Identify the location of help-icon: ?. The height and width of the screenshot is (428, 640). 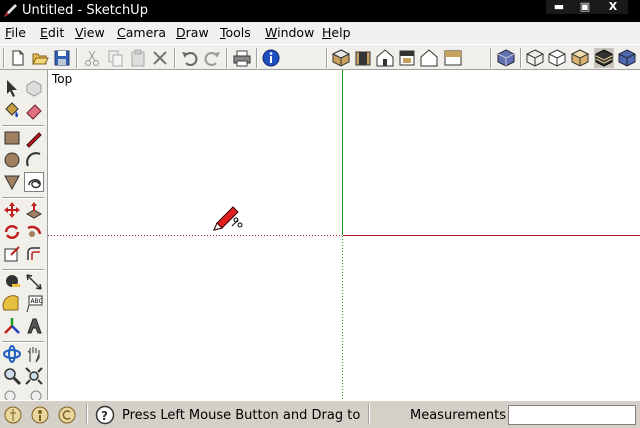
(105, 415).